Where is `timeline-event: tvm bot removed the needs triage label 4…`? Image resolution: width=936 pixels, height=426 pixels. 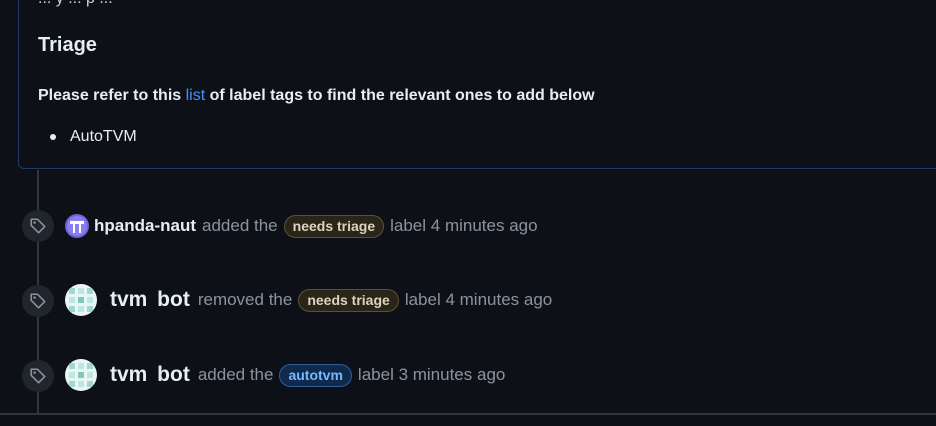 timeline-event: tvm bot removed the needs triage label 4… is located at coordinates (331, 300).